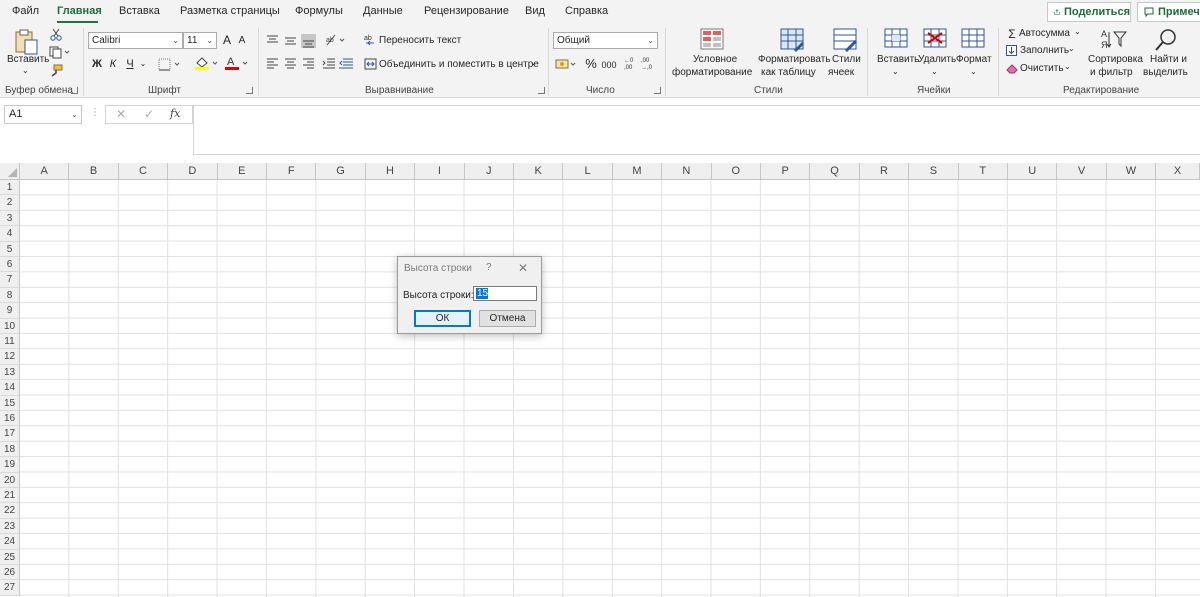 The image size is (1200, 597). I want to click on row-header: 25, so click(10, 557).